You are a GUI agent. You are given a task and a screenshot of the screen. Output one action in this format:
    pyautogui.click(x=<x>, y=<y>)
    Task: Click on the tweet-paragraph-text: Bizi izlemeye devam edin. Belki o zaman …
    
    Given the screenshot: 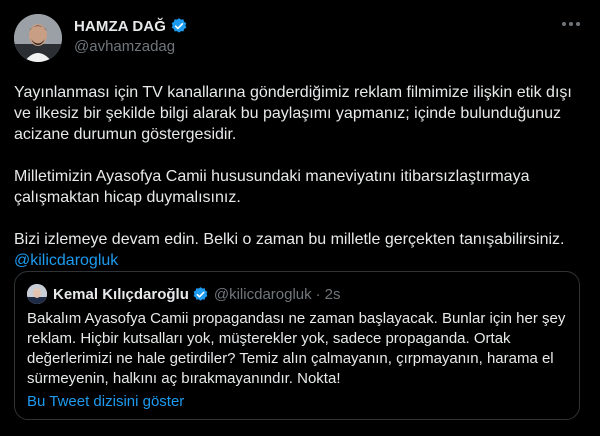 What is the action you would take?
    pyautogui.click(x=289, y=239)
    